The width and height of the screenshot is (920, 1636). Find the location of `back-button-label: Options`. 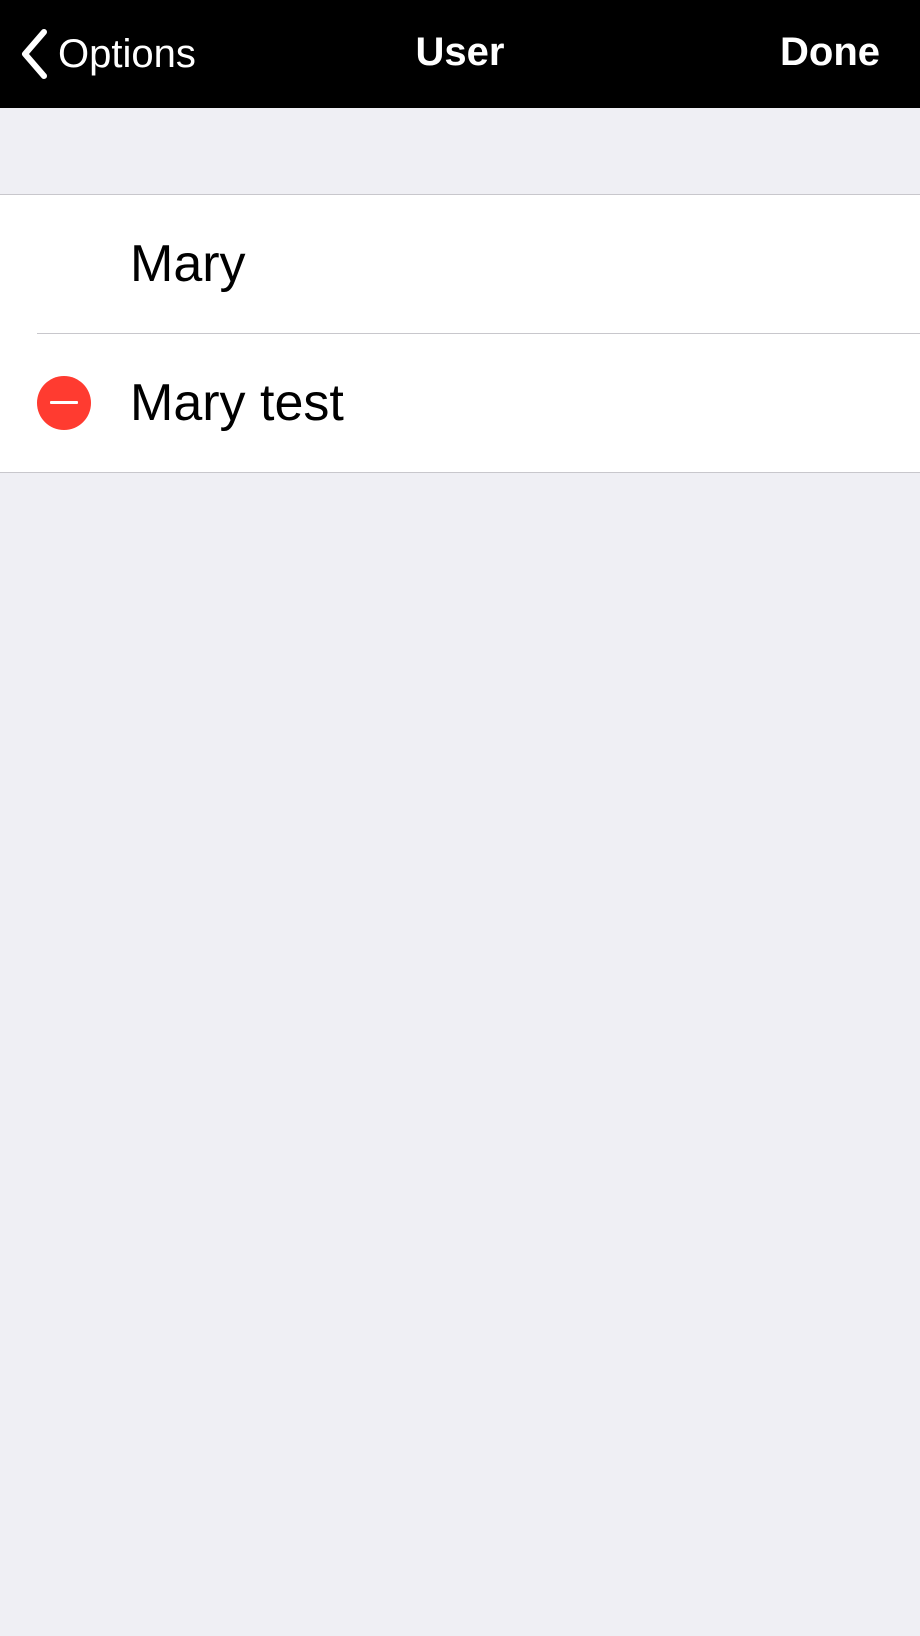

back-button-label: Options is located at coordinates (127, 53).